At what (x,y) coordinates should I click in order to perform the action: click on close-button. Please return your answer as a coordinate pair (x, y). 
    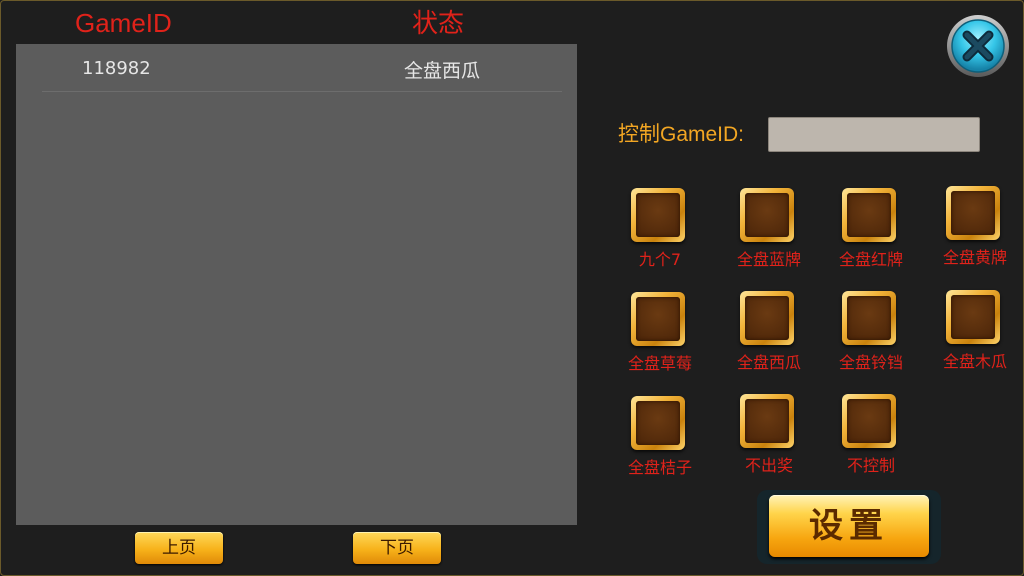
    Looking at the image, I should click on (978, 46).